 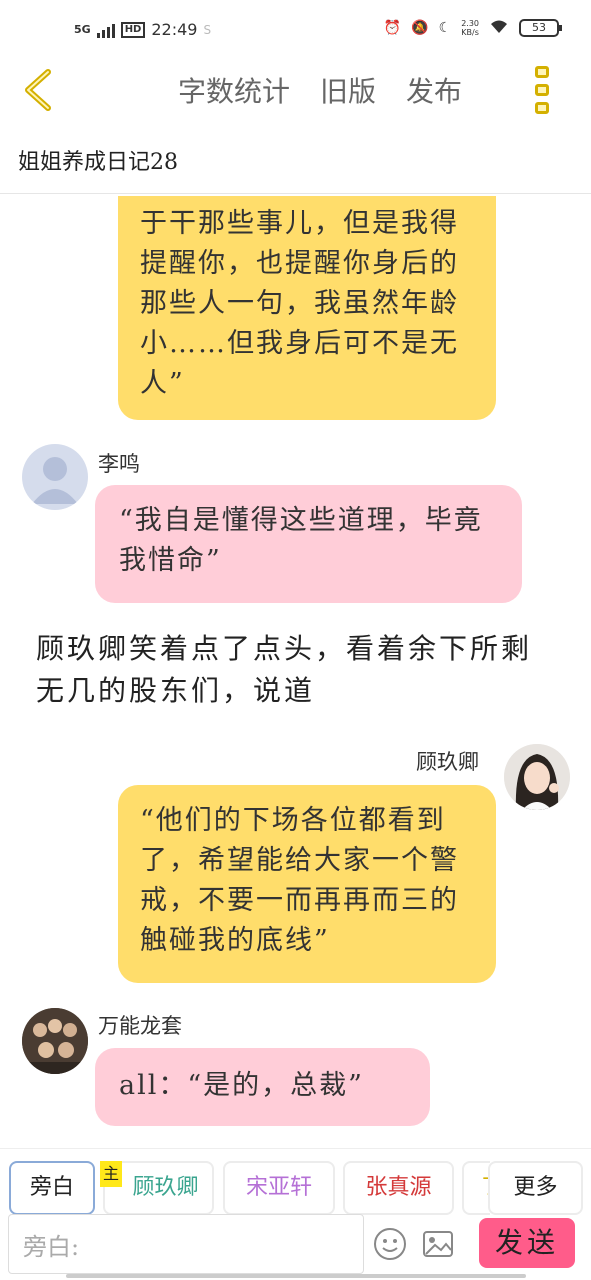 I want to click on net-speed: 2.30 KB/s, so click(x=470, y=28).